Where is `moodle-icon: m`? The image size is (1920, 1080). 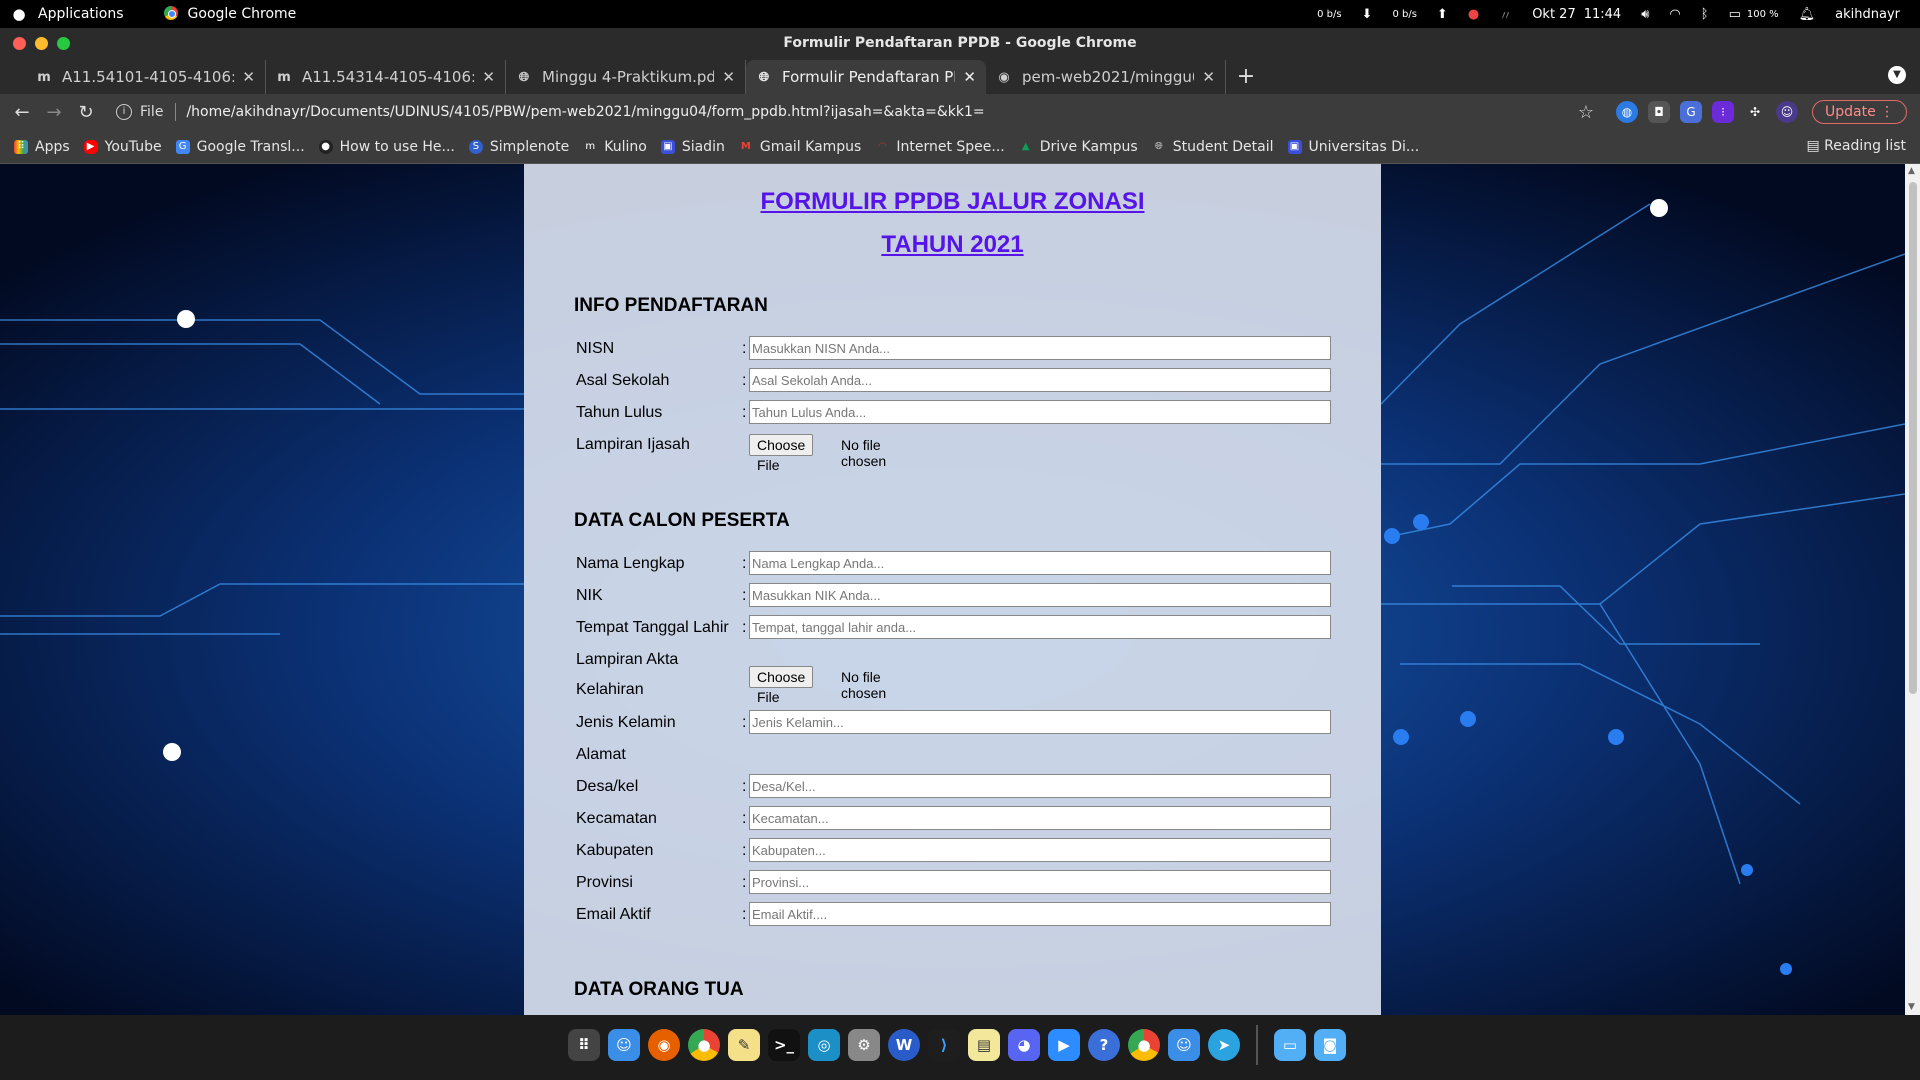 moodle-icon: m is located at coordinates (284, 77).